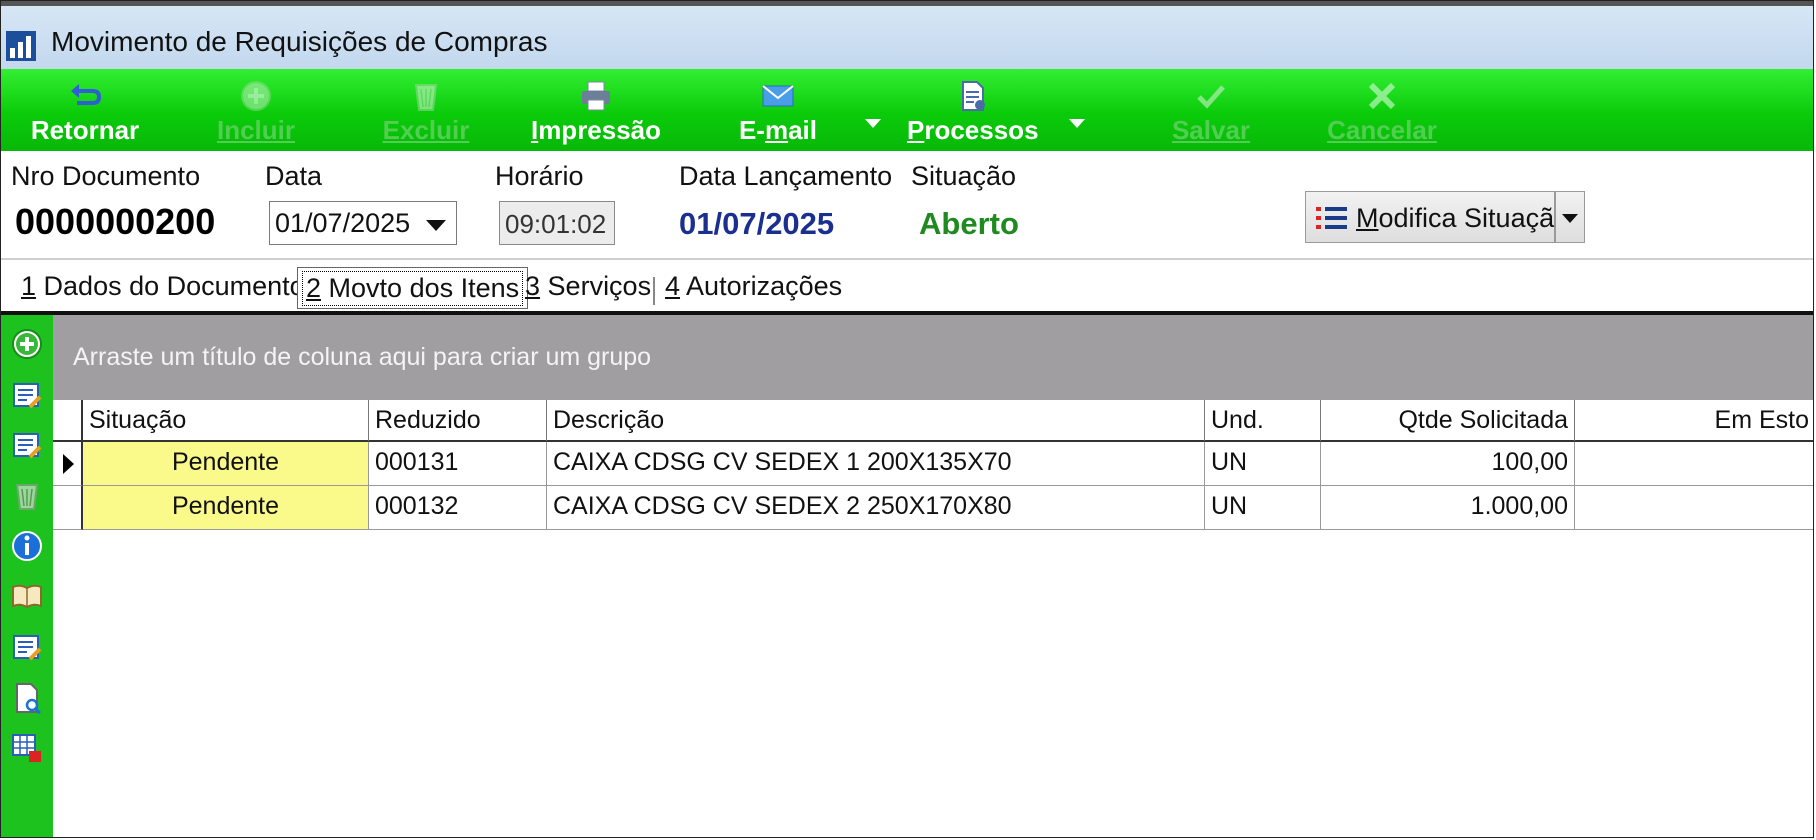 Image resolution: width=1816 pixels, height=840 pixels. What do you see at coordinates (174, 286) in the screenshot?
I see `tab-label: Dados do Documento` at bounding box center [174, 286].